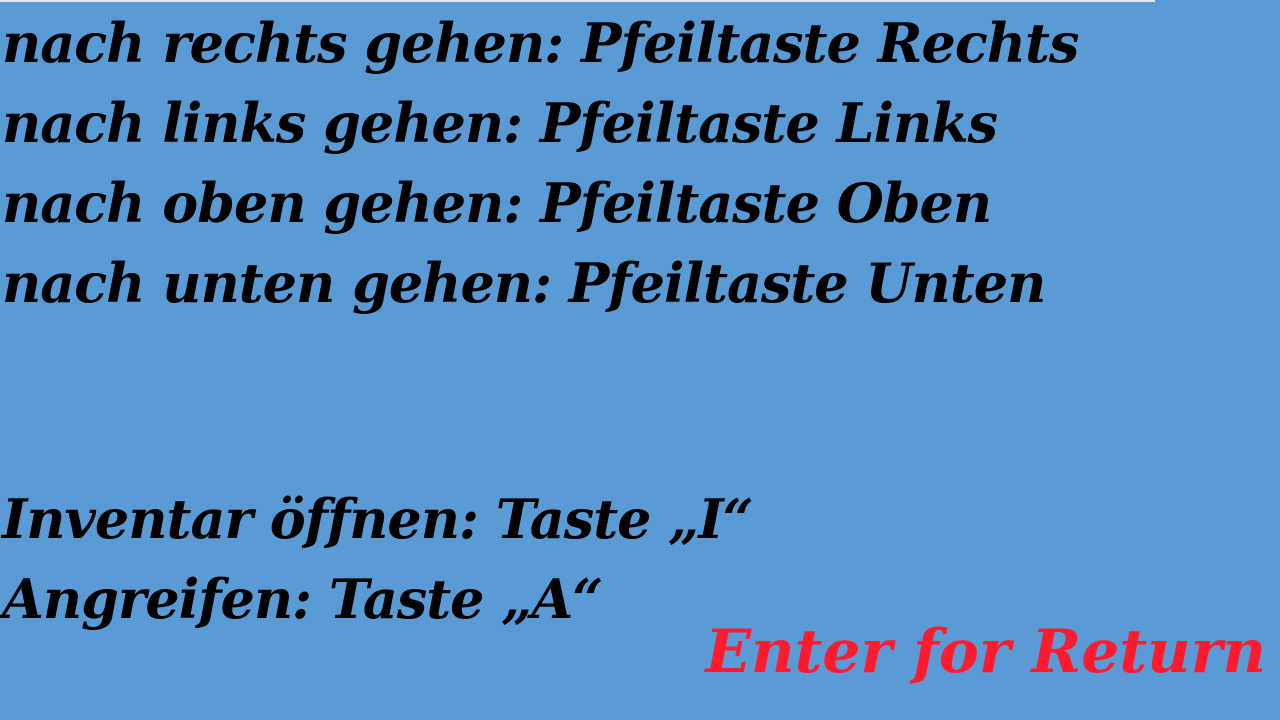 The height and width of the screenshot is (720, 1280). I want to click on return-button: Enter for Return, so click(985, 652).